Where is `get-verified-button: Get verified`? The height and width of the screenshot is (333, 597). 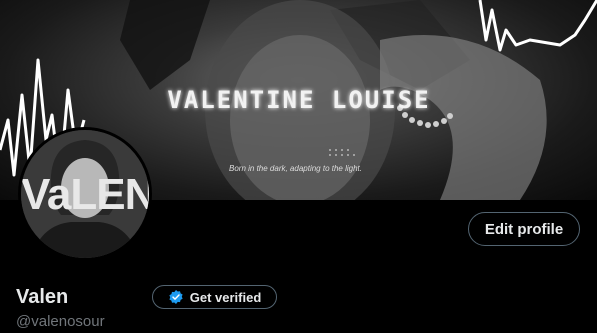 get-verified-button: Get verified is located at coordinates (214, 297).